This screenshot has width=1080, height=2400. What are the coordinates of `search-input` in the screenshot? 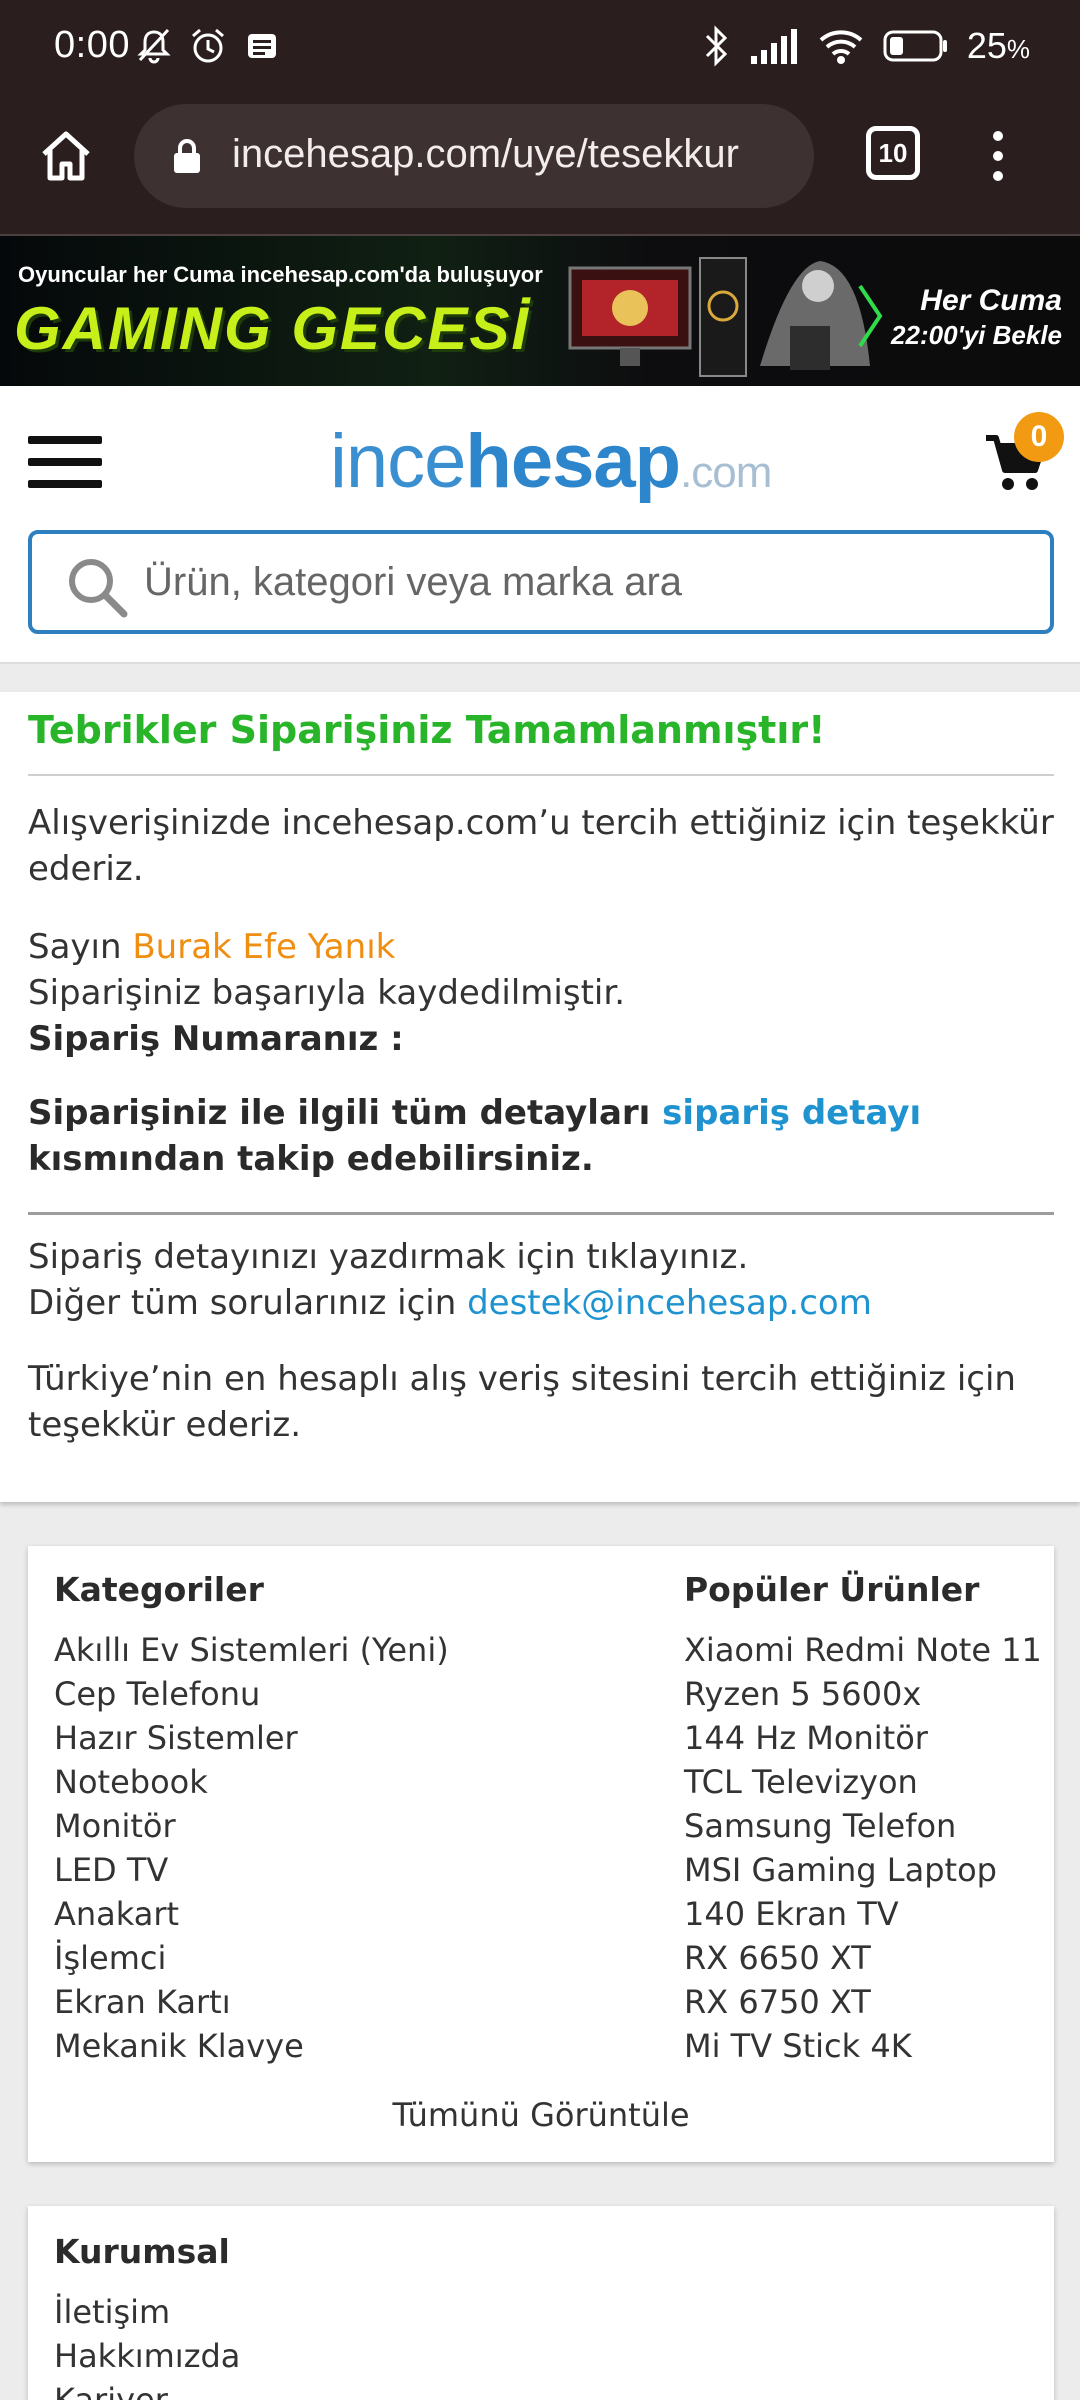 It's located at (584, 582).